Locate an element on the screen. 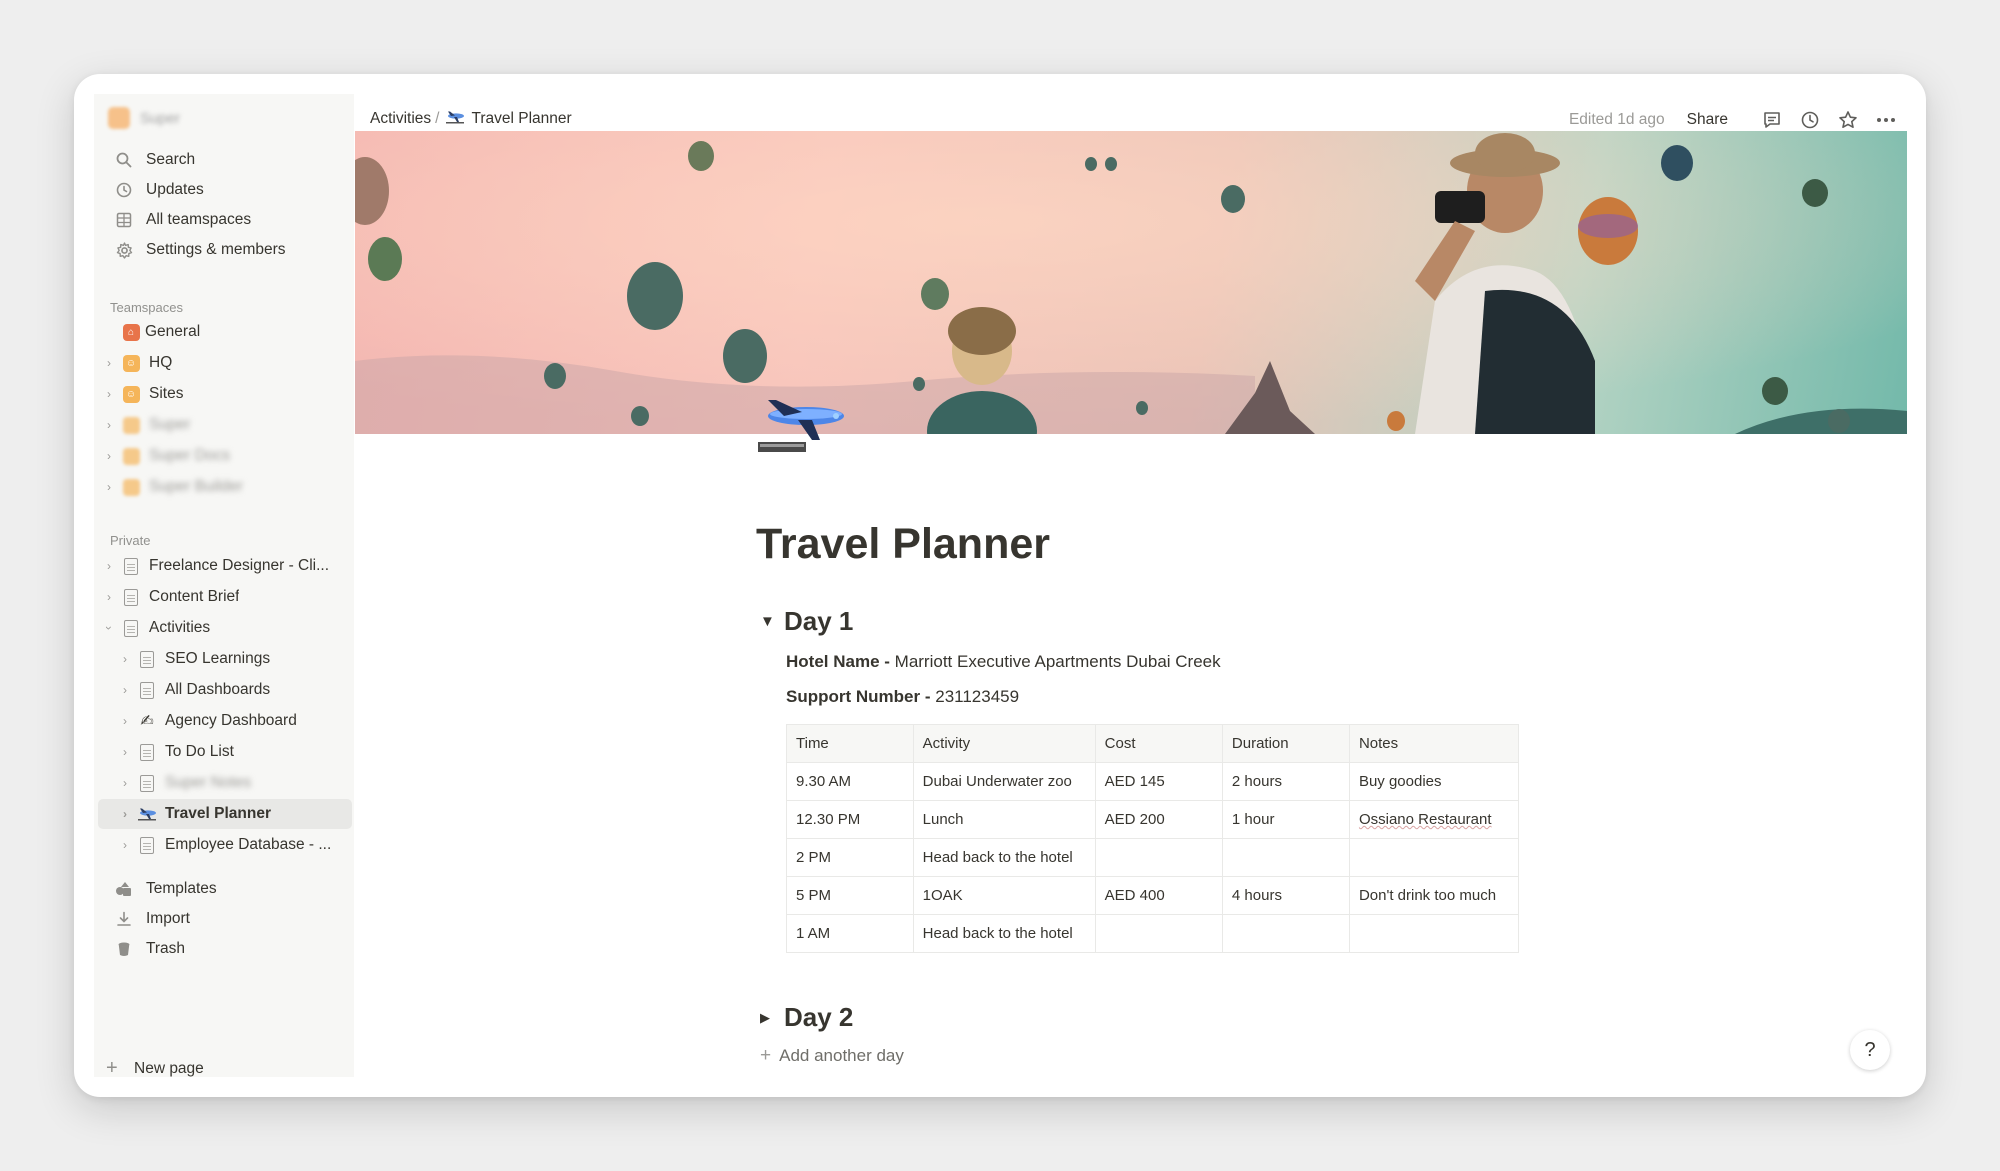 The height and width of the screenshot is (1171, 2000). page-content-brief: › Content Brief is located at coordinates (227, 597).